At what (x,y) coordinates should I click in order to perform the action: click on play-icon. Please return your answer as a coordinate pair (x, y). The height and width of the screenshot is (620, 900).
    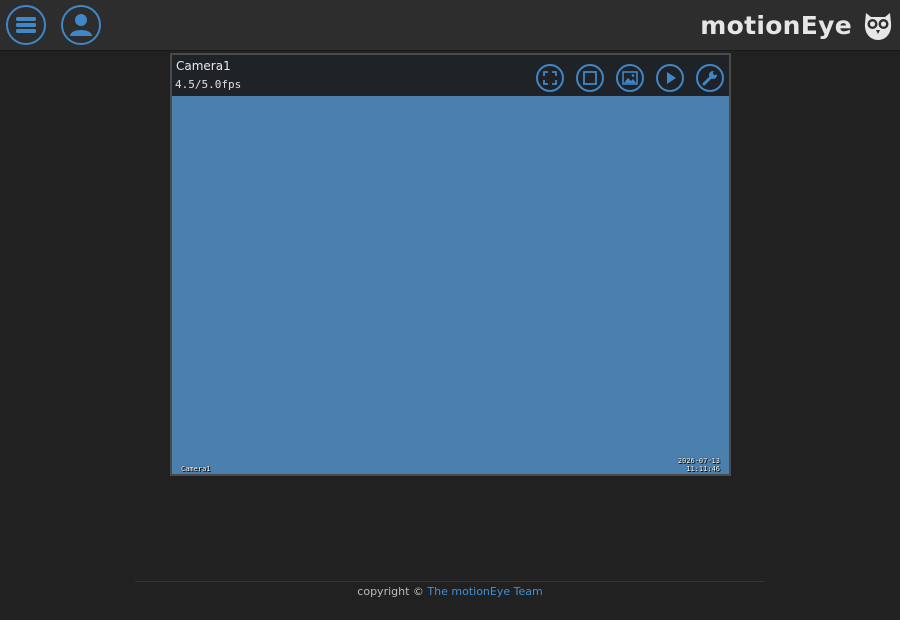
    Looking at the image, I should click on (671, 78).